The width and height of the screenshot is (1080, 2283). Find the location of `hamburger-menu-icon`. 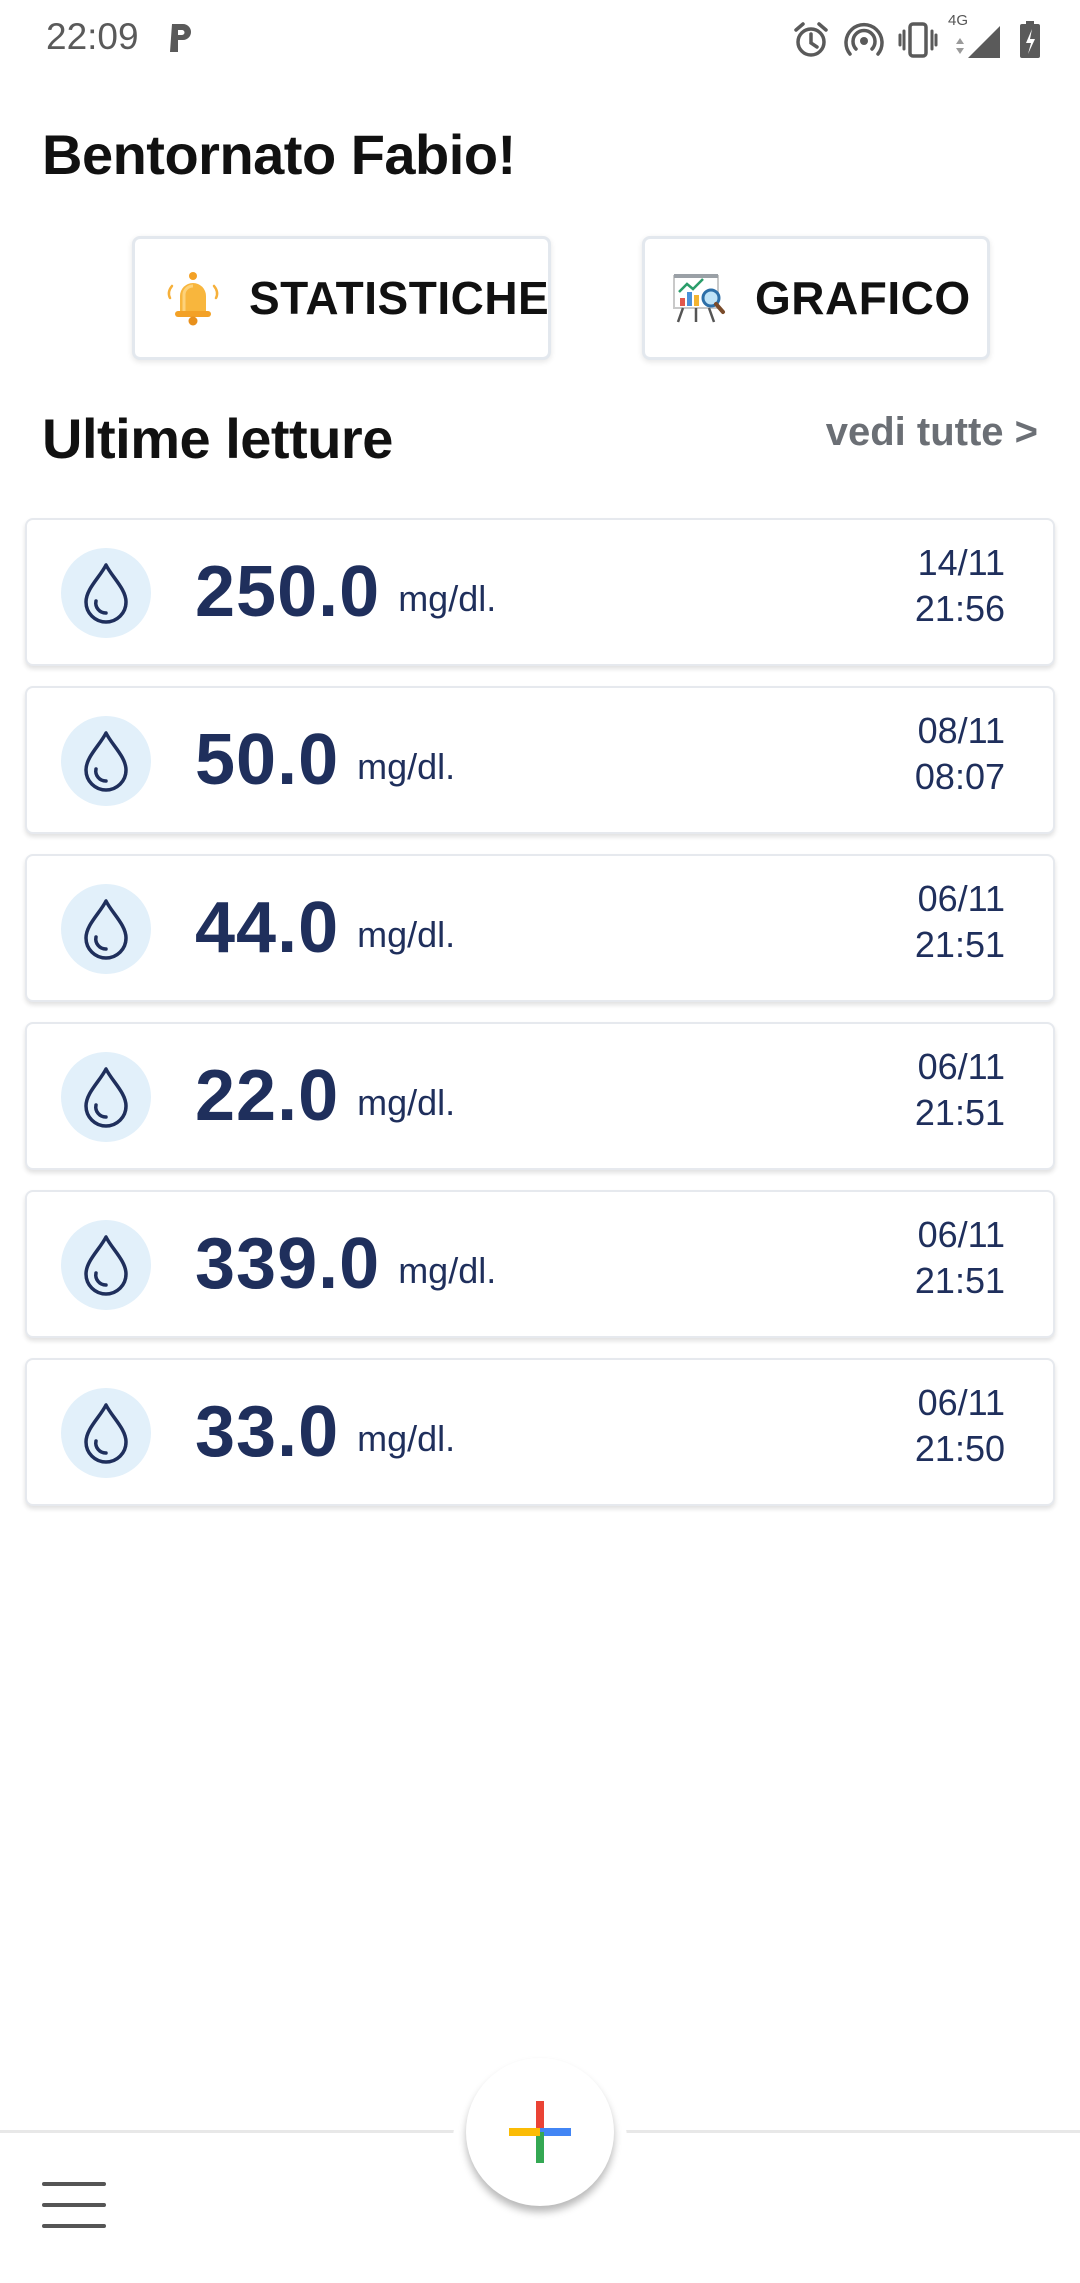

hamburger-menu-icon is located at coordinates (74, 2205).